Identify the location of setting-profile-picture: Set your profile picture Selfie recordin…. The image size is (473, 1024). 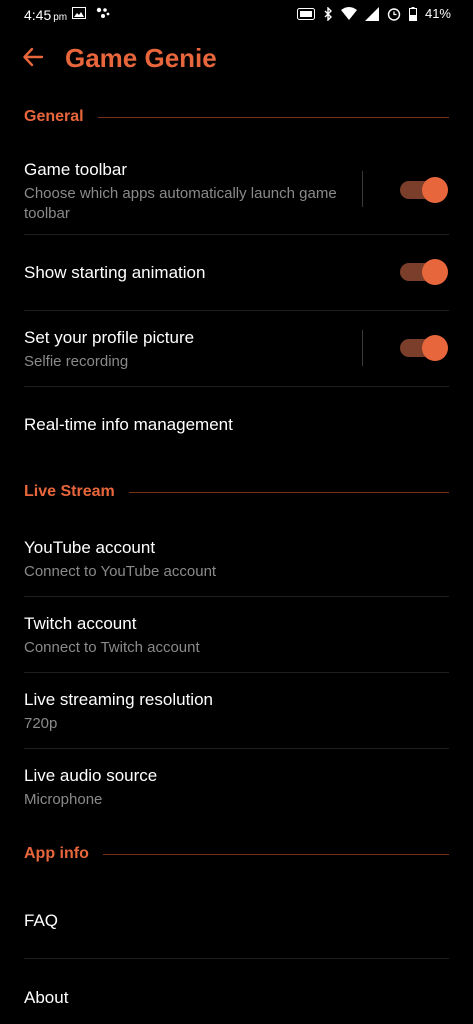
(188, 350).